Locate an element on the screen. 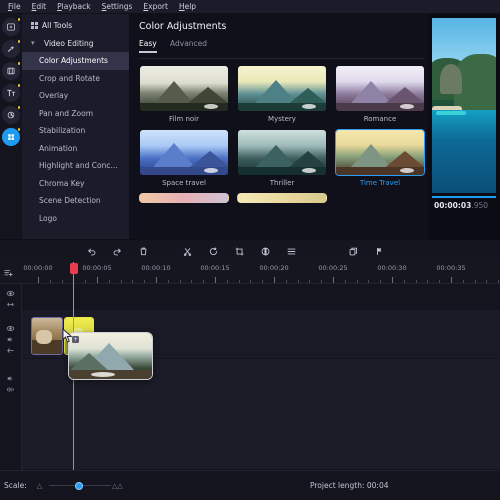  sidebar-item-color-adjustments: Color Adjustments is located at coordinates (75, 61).